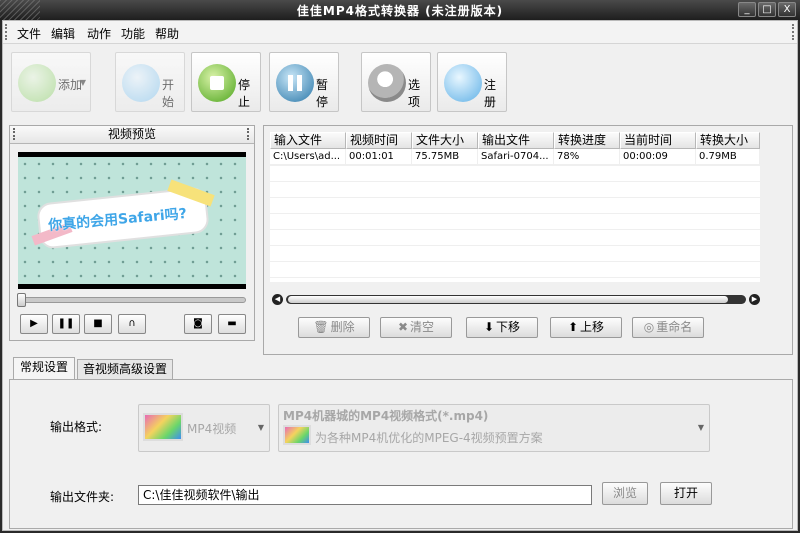 This screenshot has height=533, width=800. What do you see at coordinates (754, 299) in the screenshot?
I see `scroll-right-icon: ▶` at bounding box center [754, 299].